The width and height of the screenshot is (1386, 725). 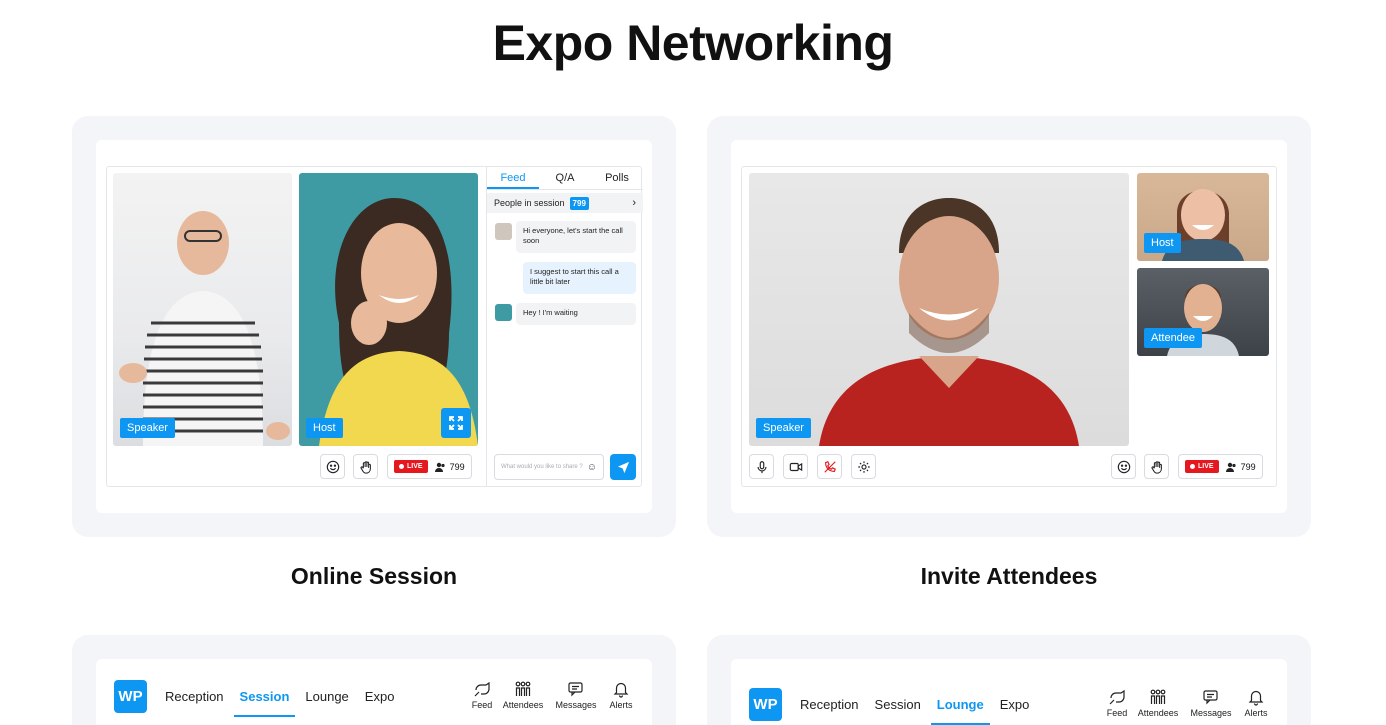 I want to click on phone-off-icon, so click(x=829, y=466).